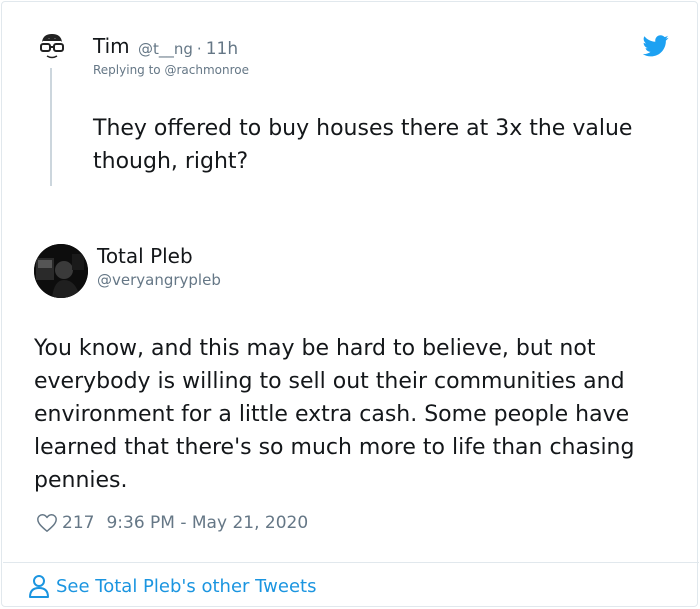 The width and height of the screenshot is (700, 609). I want to click on twitter-bird-icon, so click(656, 46).